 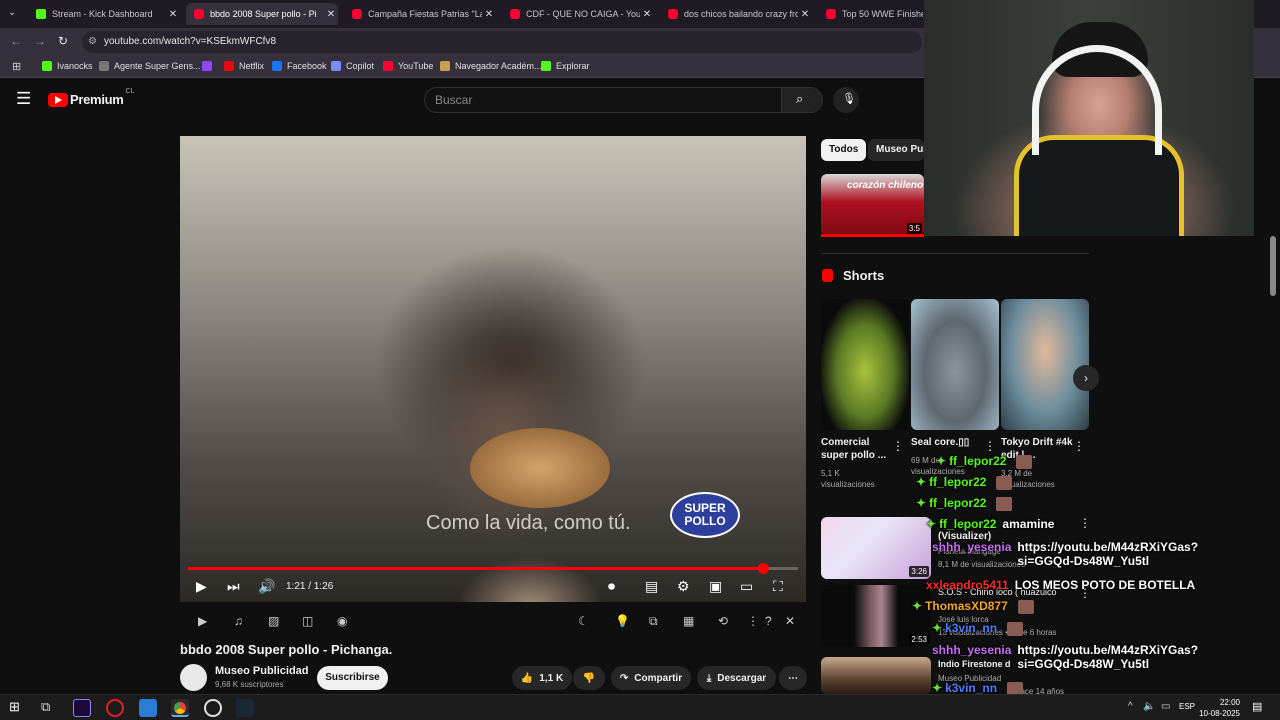 I want to click on progress-scrubber, so click(x=763, y=568).